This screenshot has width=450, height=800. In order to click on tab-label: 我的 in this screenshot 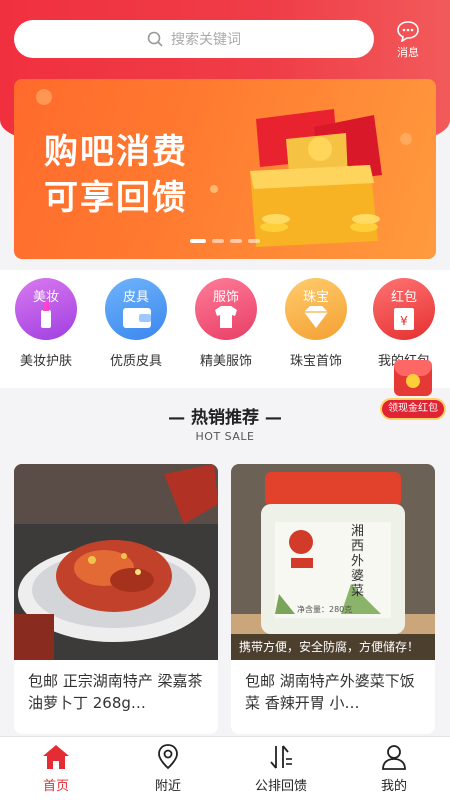, I will do `click(393, 786)`.